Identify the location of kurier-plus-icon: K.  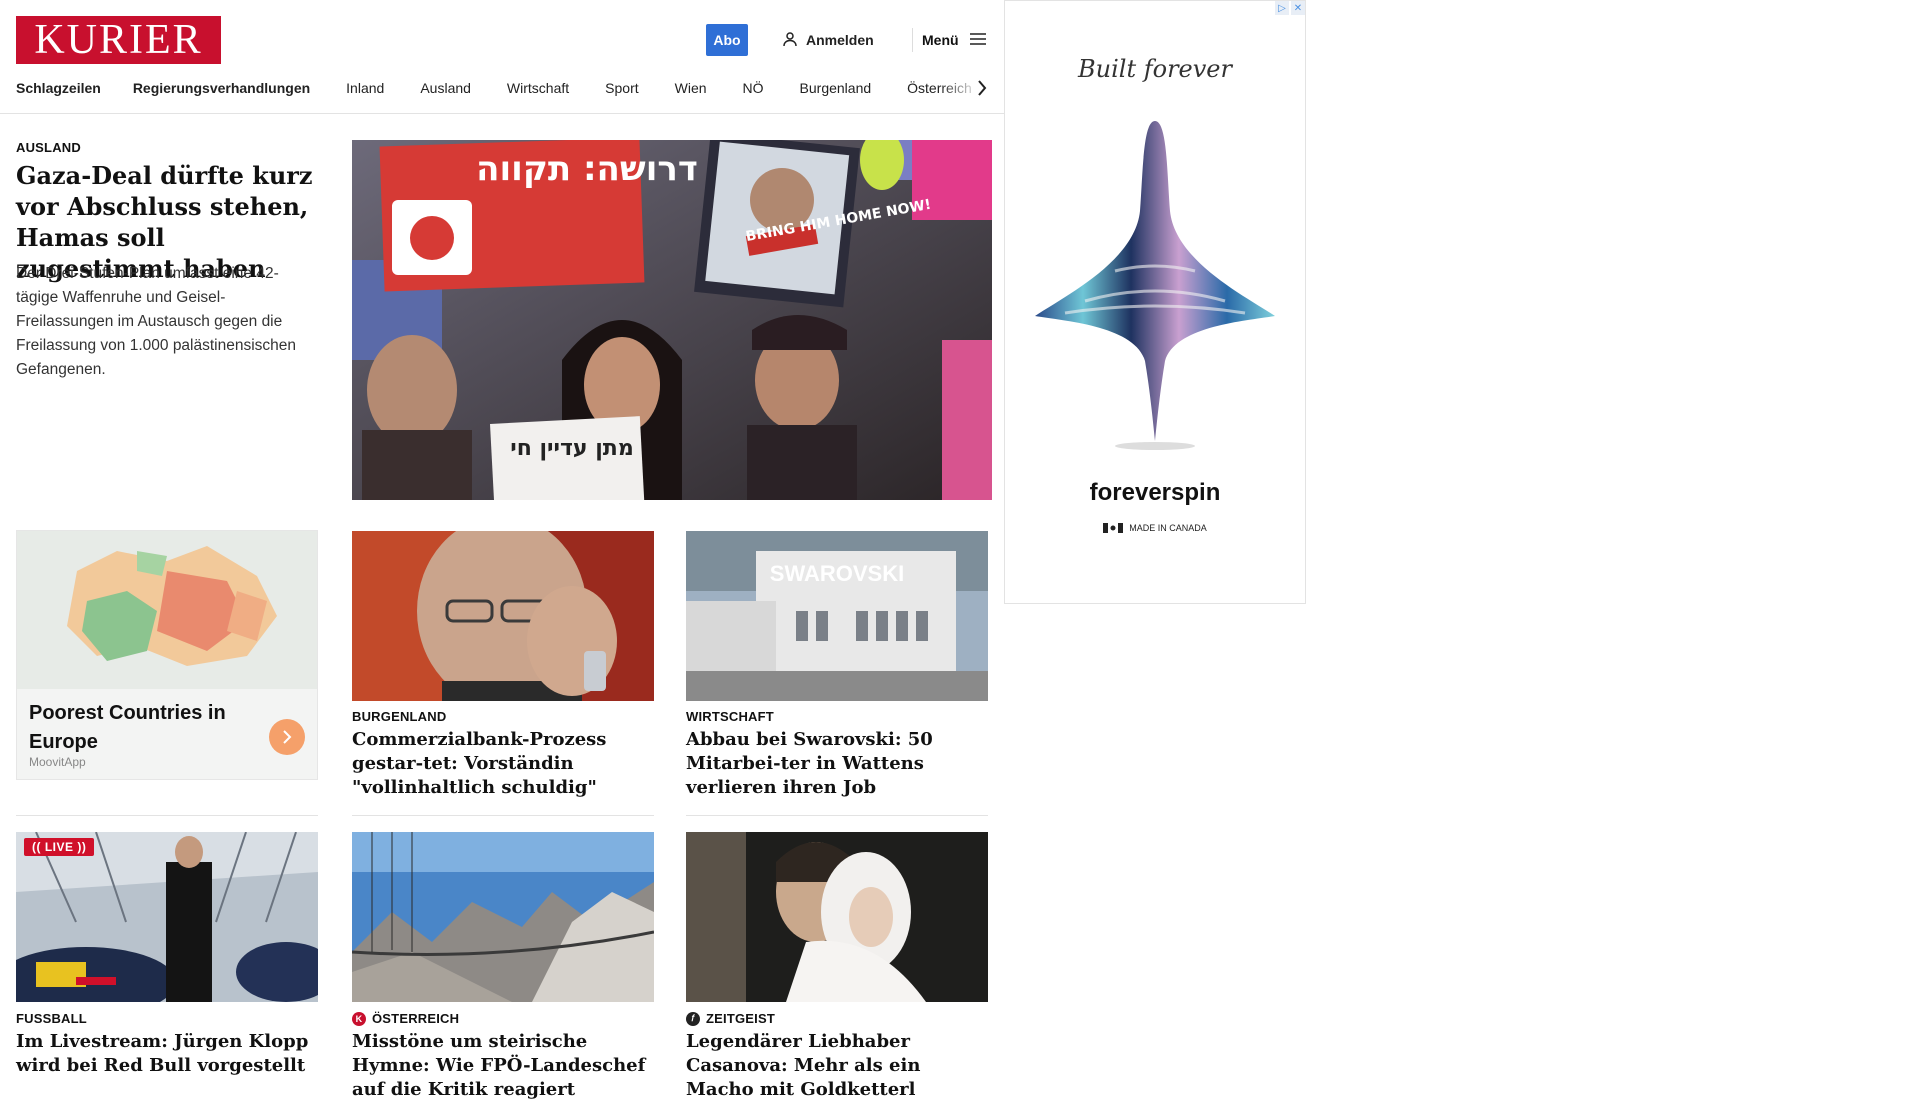
(359, 1018).